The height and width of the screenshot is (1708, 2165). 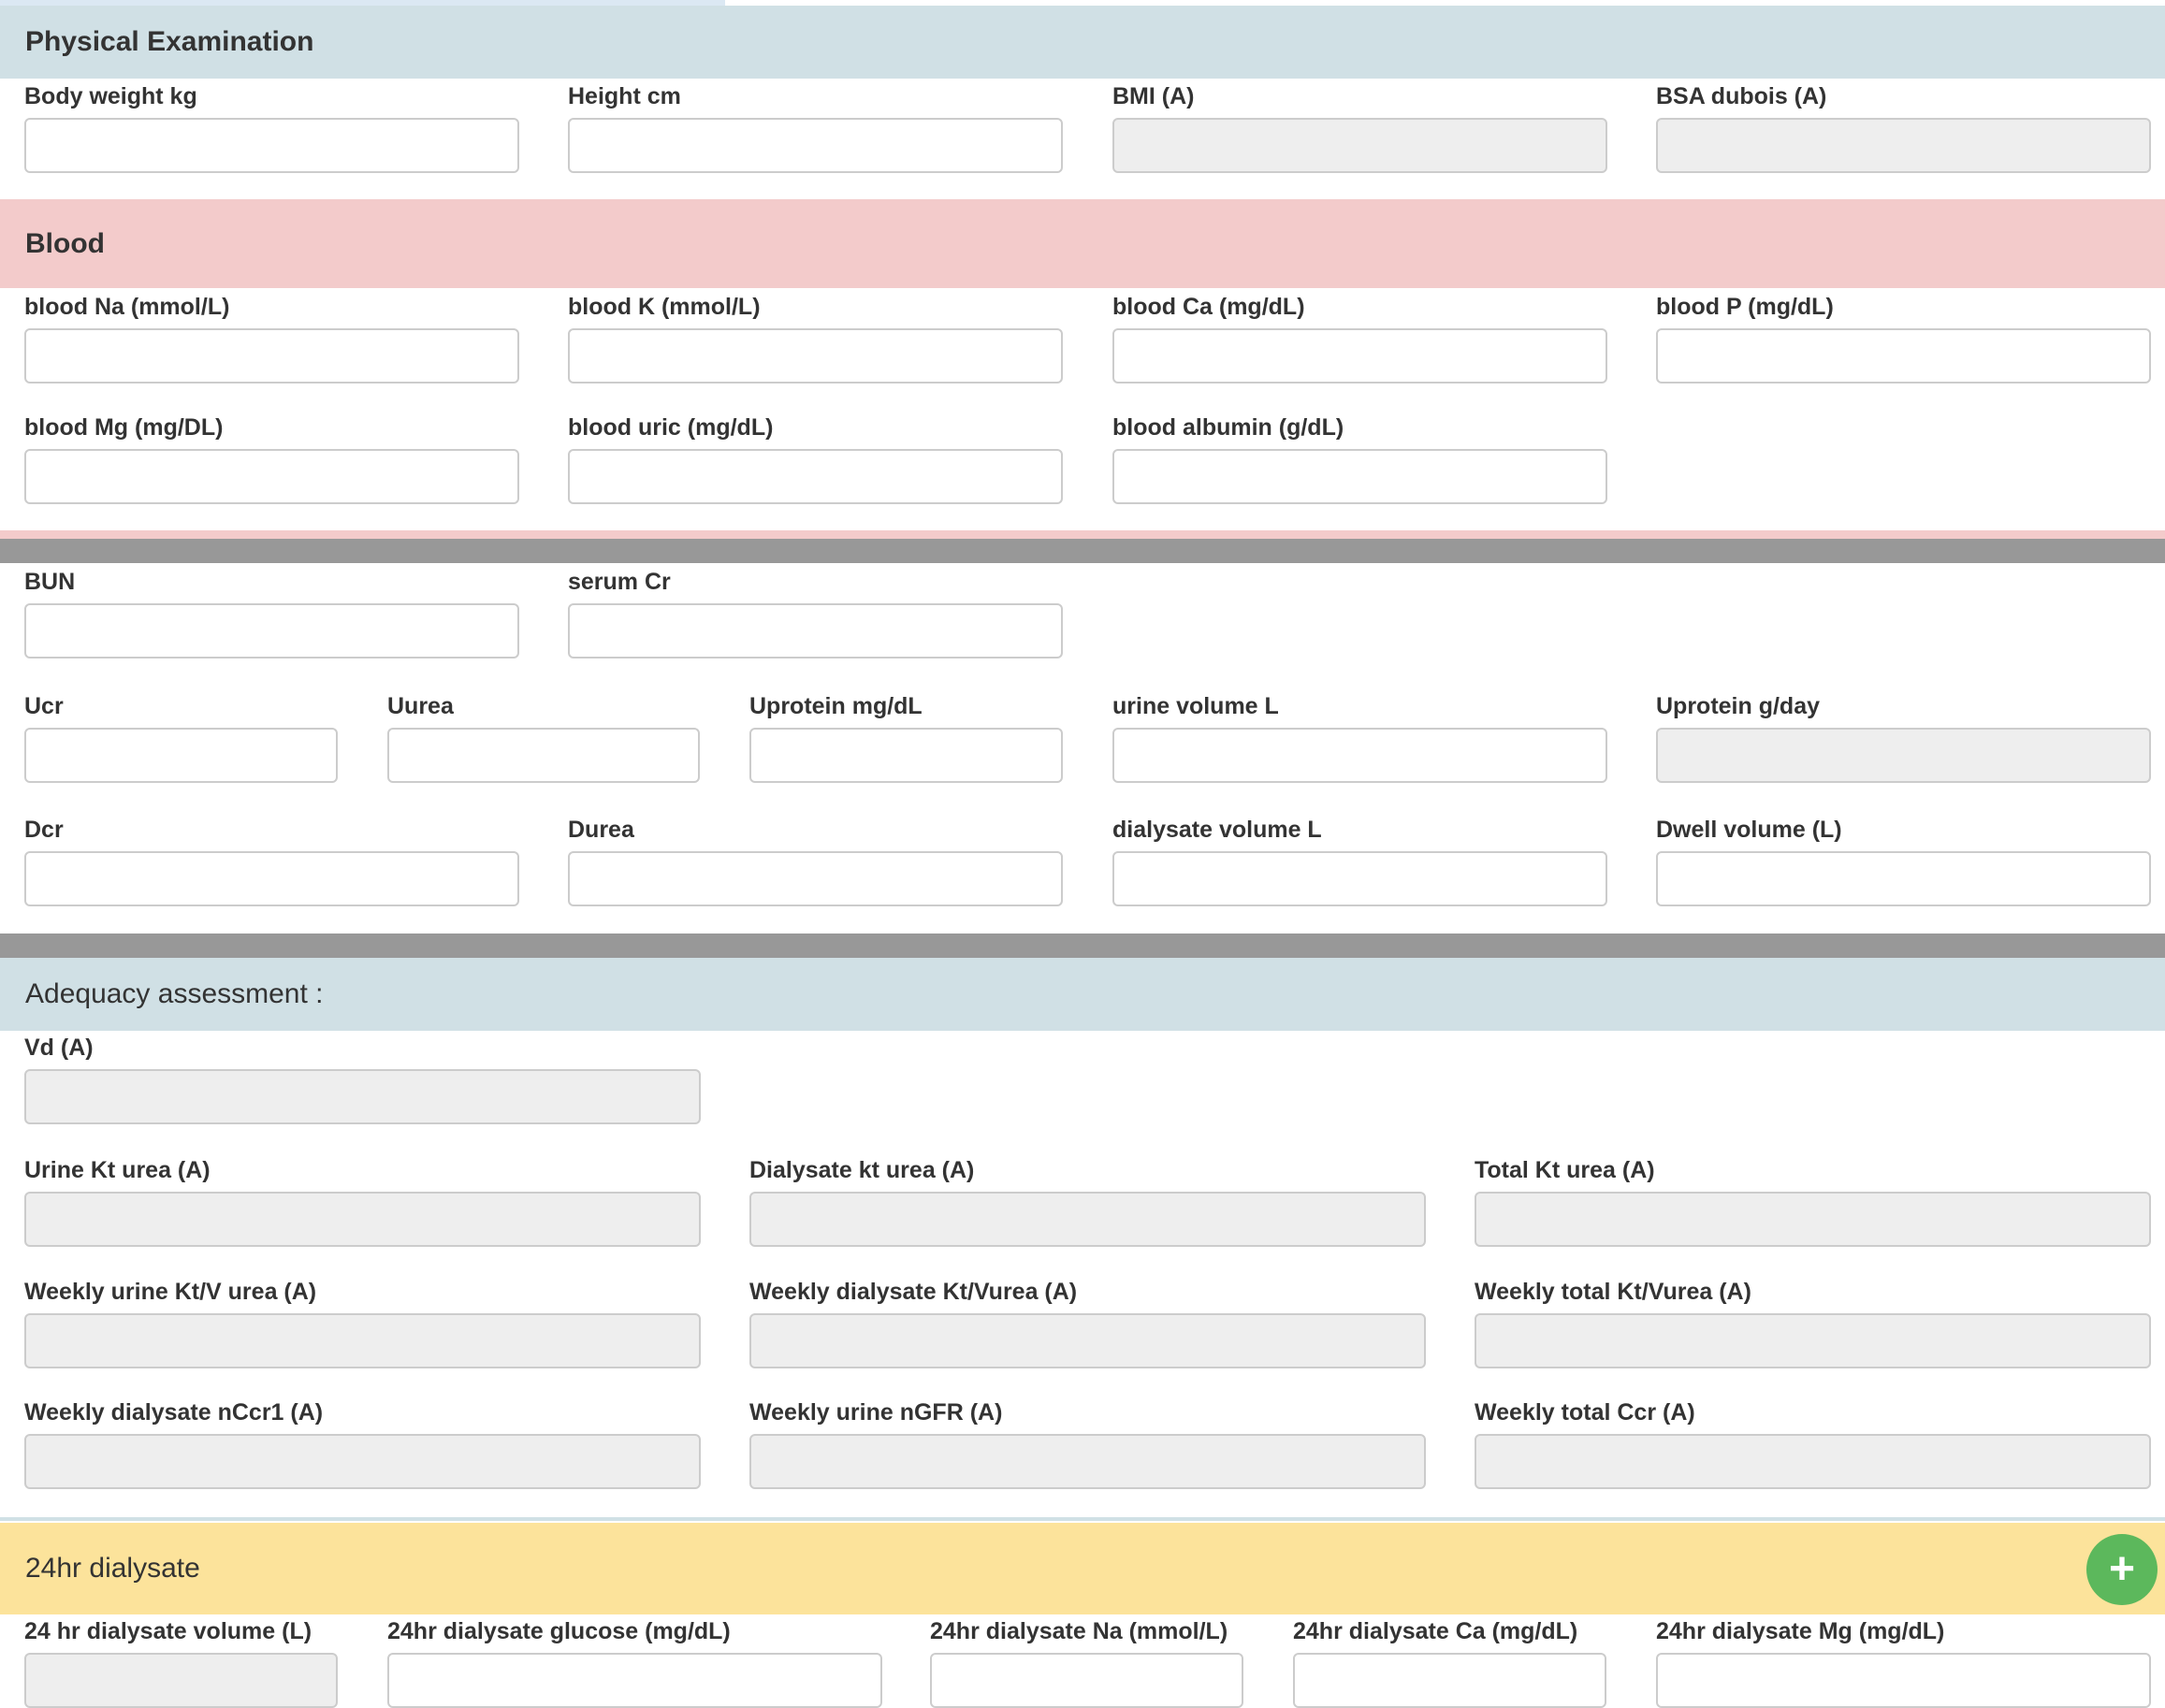 What do you see at coordinates (124, 427) in the screenshot?
I see `blood-mg-label: blood Mg (mg/DL)` at bounding box center [124, 427].